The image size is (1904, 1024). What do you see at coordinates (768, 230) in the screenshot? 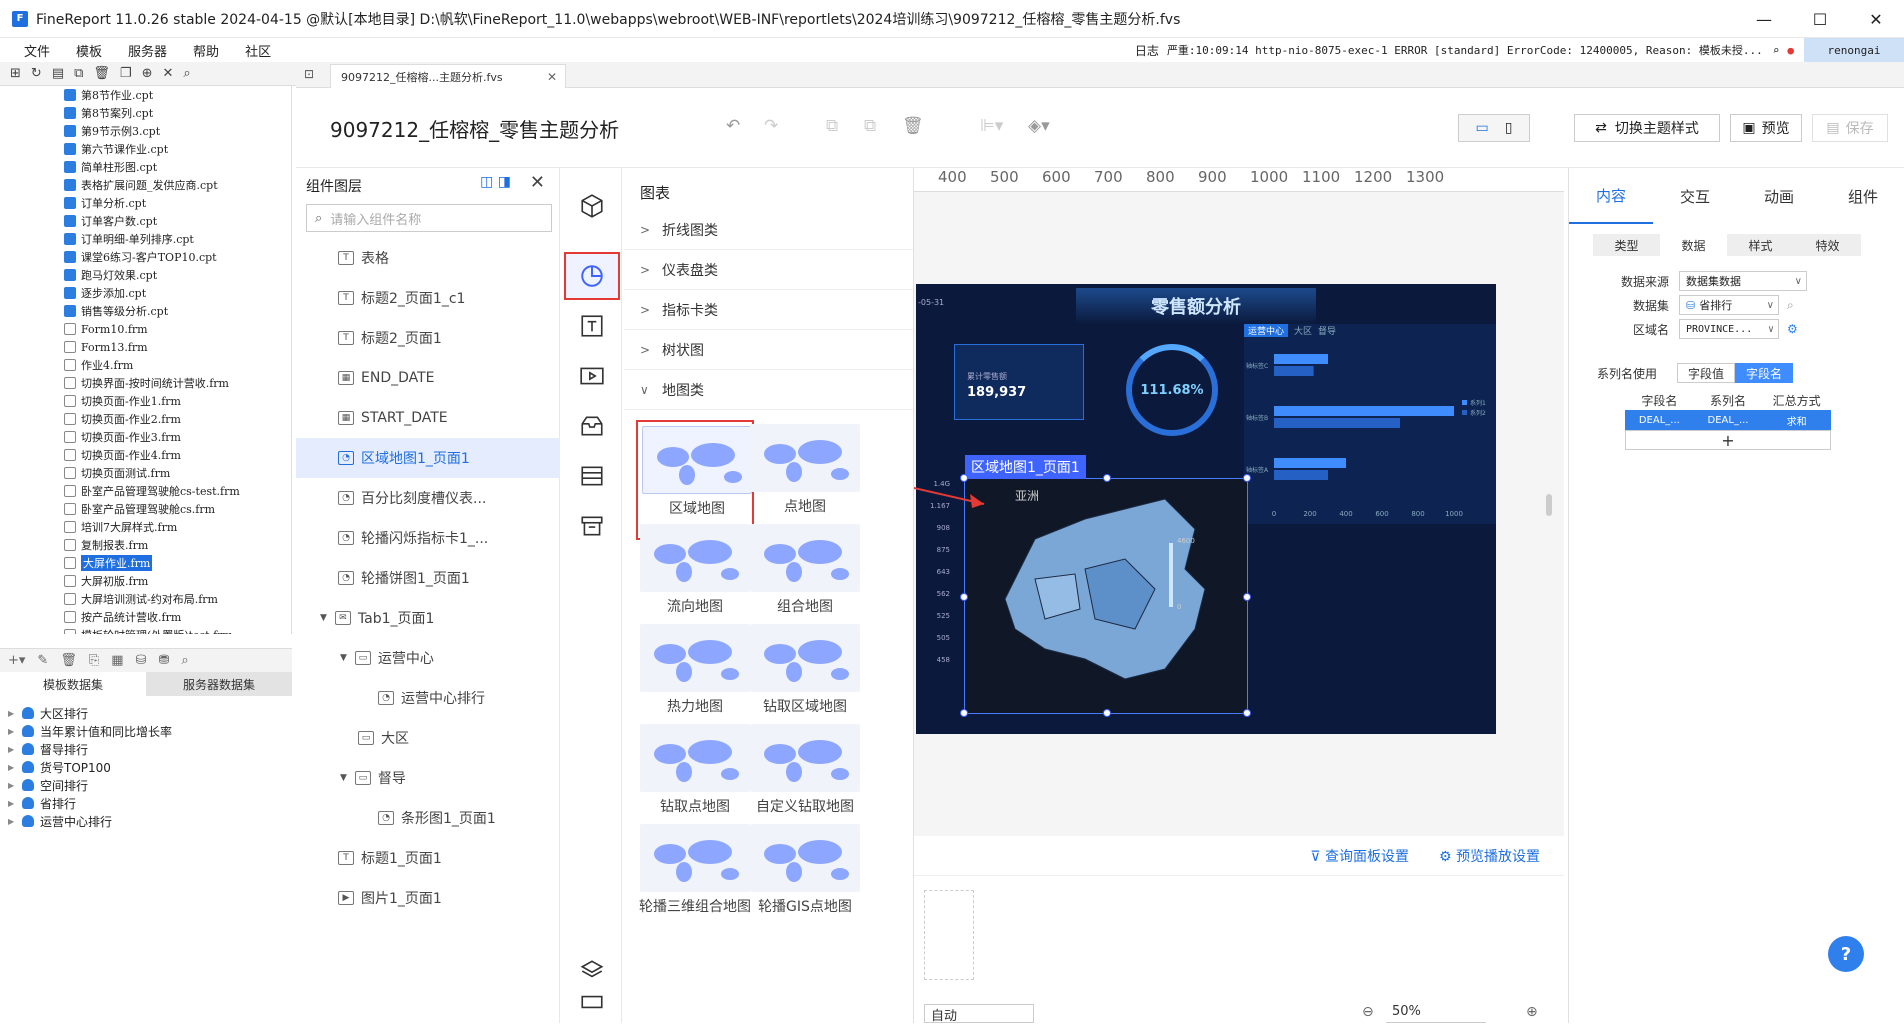
I see `category-line-charts: > 折线图类` at bounding box center [768, 230].